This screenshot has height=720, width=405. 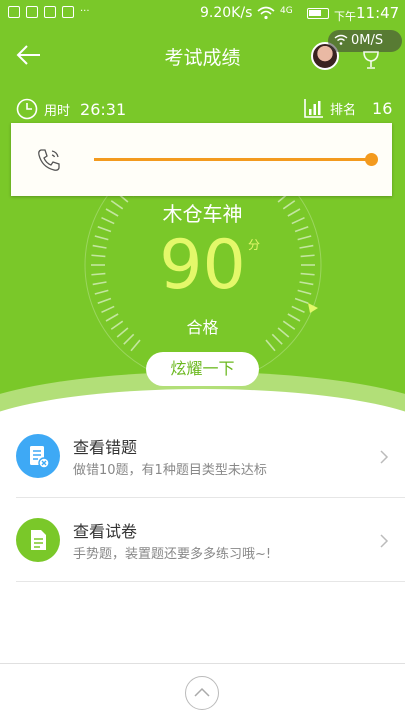 I want to click on rank-value: 16, so click(x=382, y=108).